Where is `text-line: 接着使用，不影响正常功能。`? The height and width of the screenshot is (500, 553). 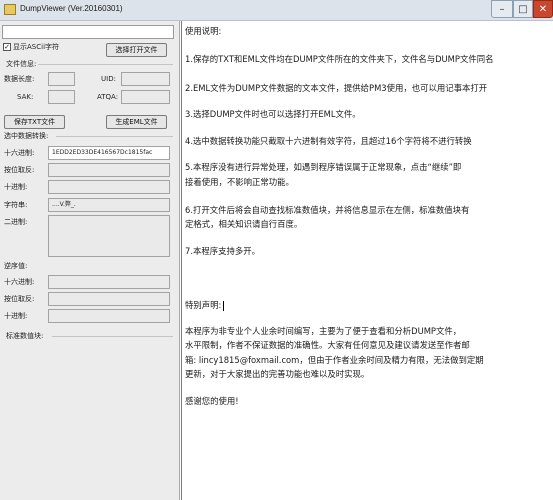
text-line: 接着使用，不影响正常功能。 is located at coordinates (239, 182).